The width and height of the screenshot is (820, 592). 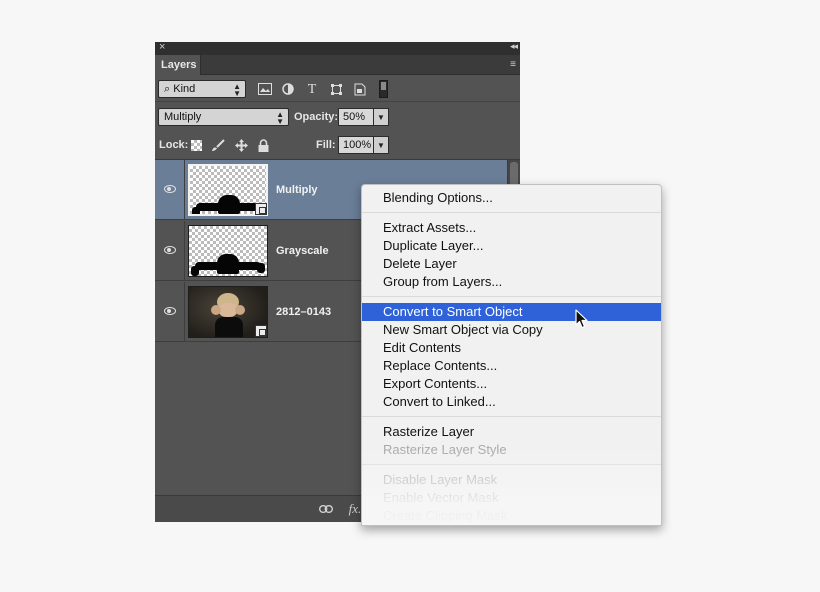 What do you see at coordinates (511, 348) in the screenshot?
I see `menu-item-edit-contents: Edit Contents` at bounding box center [511, 348].